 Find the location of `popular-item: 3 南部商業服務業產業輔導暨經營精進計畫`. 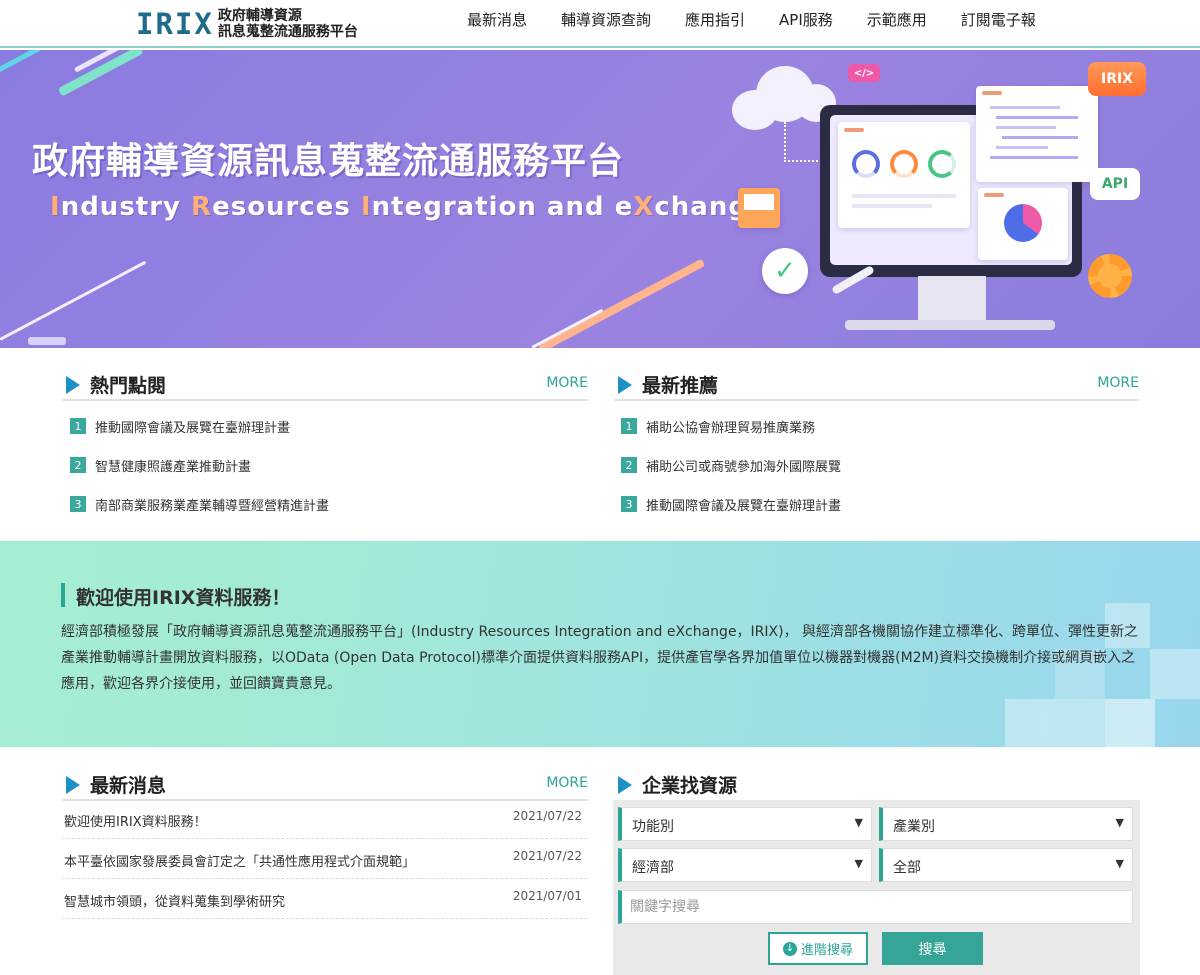

popular-item: 3 南部商業服務業產業輔導暨經營精進計畫 is located at coordinates (199, 504).